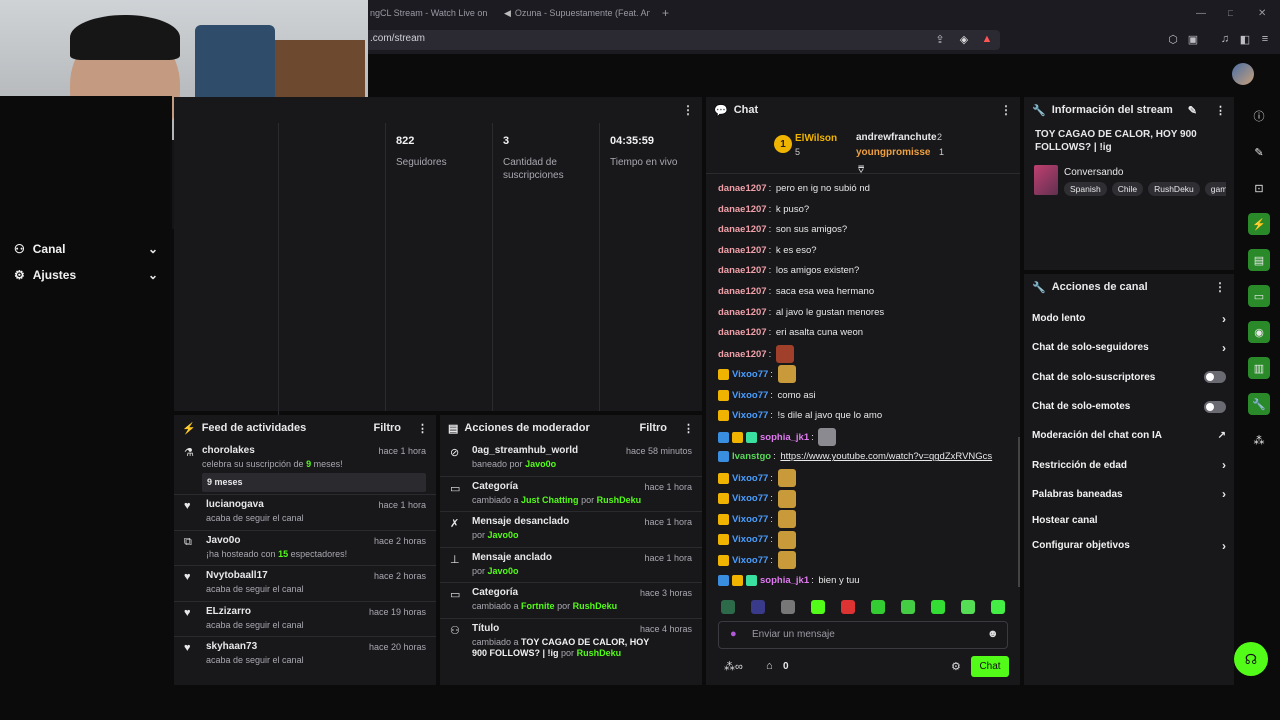 The image size is (1280, 720). What do you see at coordinates (1129, 347) in the screenshot?
I see `followers-only-row: Chat de solo-seguidores ›` at bounding box center [1129, 347].